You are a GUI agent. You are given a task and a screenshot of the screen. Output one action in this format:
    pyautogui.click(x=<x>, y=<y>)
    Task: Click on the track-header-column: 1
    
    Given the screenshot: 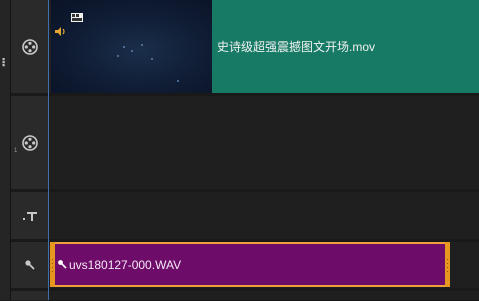 What is the action you would take?
    pyautogui.click(x=30, y=150)
    